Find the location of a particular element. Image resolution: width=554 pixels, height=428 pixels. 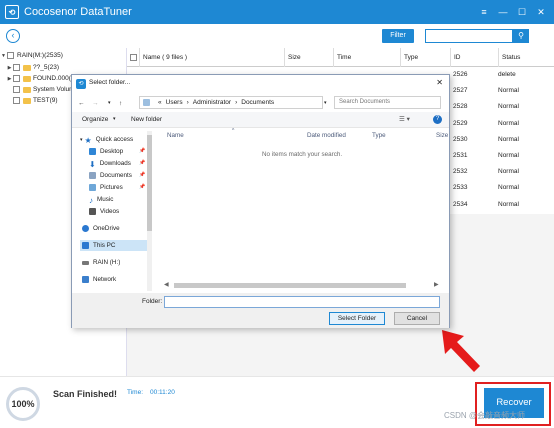

tree-item: ▶ FOUND.000(2 is located at coordinates (40, 78).